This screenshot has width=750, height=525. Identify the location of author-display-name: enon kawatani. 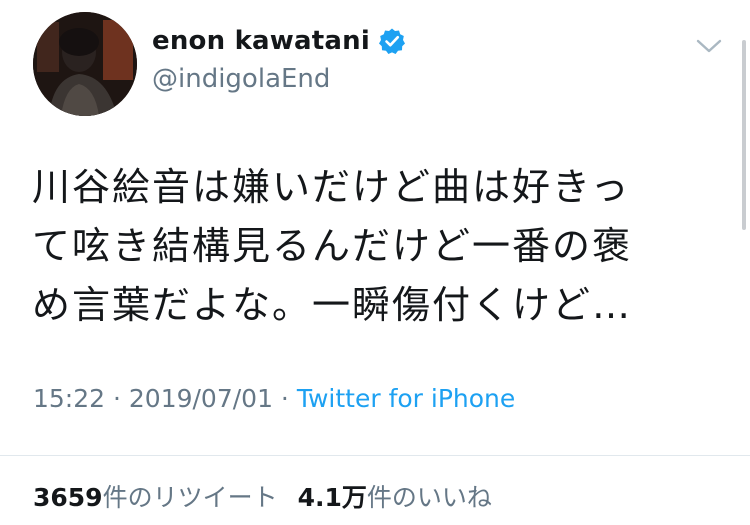
(279, 41).